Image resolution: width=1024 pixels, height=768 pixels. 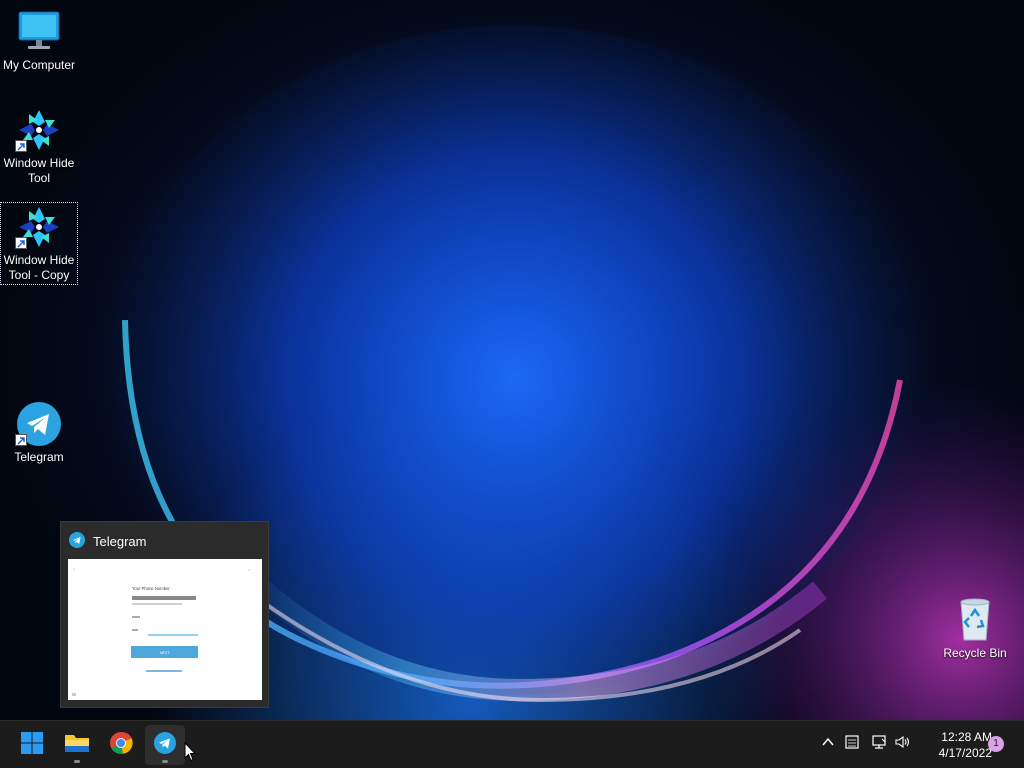 What do you see at coordinates (955, 745) in the screenshot?
I see `clock: 12:28 AM 4/17/2022` at bounding box center [955, 745].